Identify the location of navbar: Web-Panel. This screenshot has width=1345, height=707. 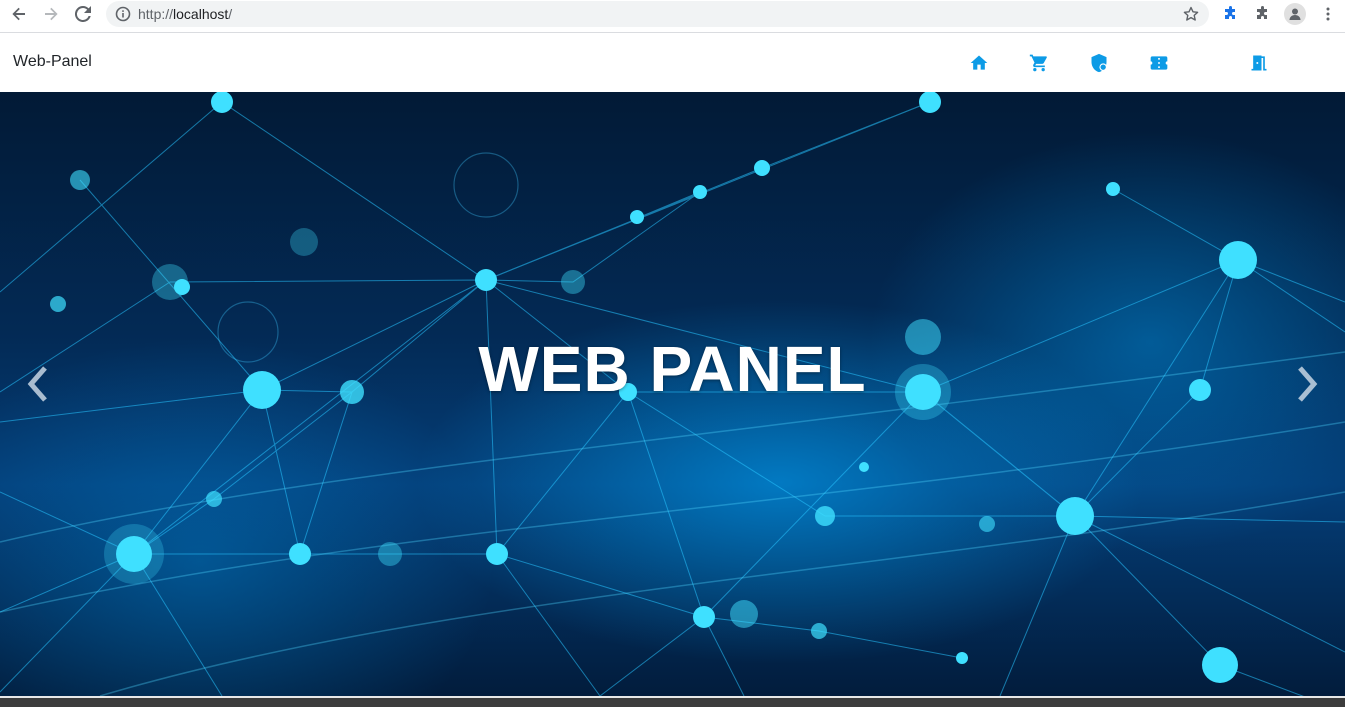
(672, 62).